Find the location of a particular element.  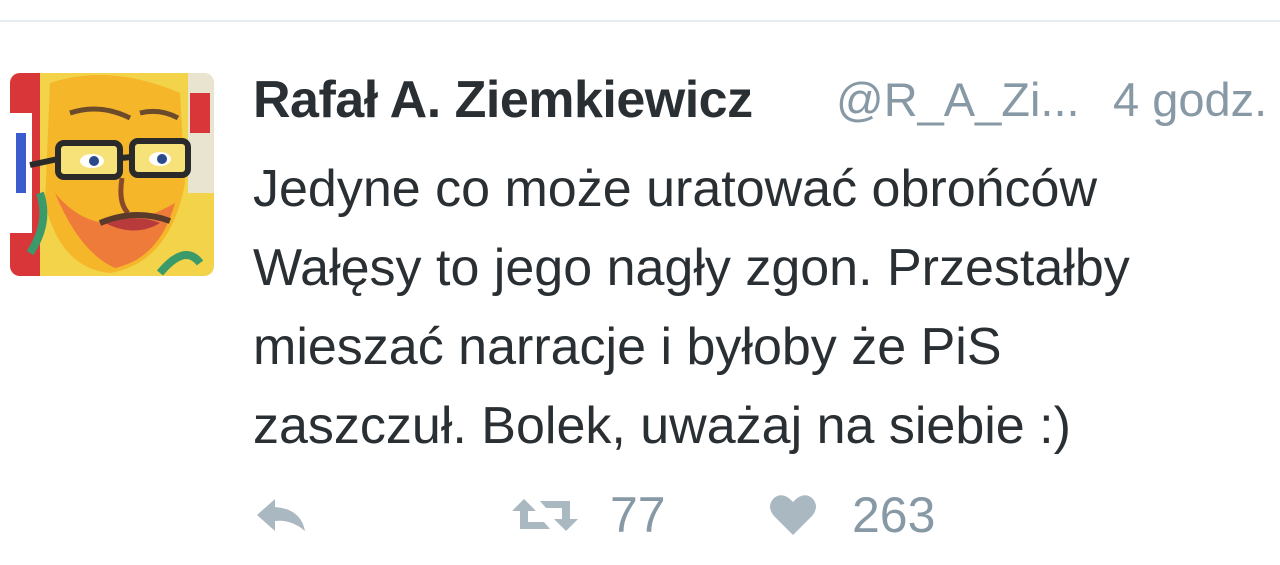

retweet-icon is located at coordinates (545, 515).